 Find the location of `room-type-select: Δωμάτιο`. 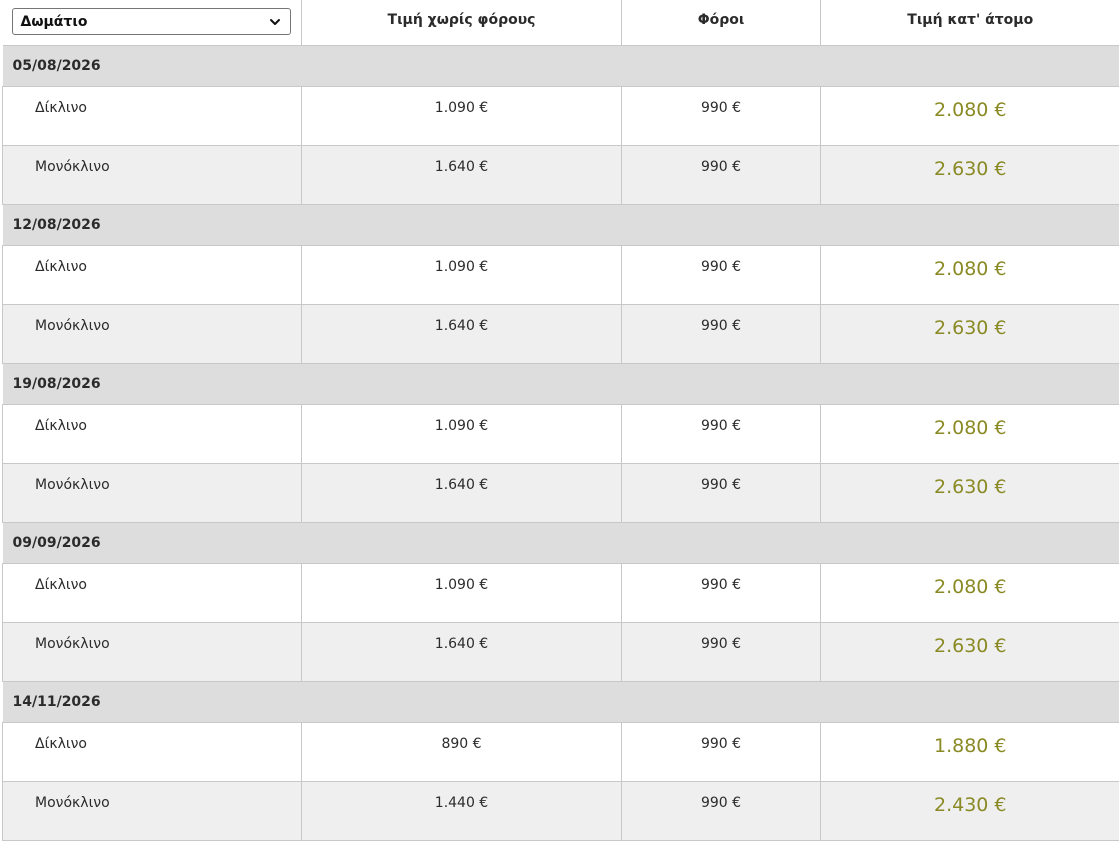

room-type-select: Δωμάτιο is located at coordinates (151, 21).